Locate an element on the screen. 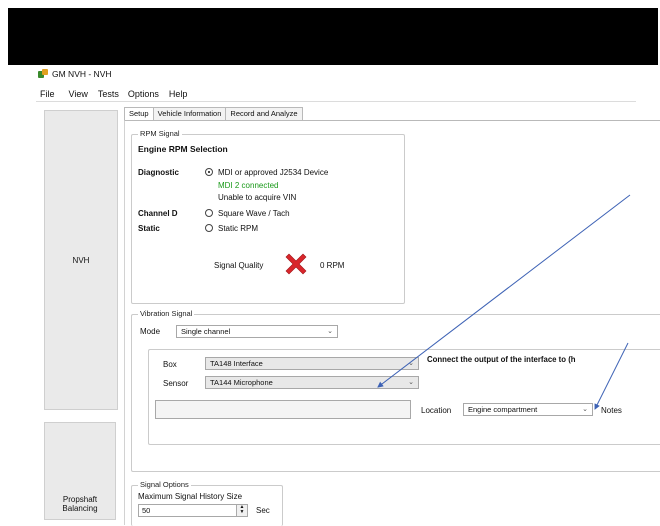  annotation-arrow-sensor is located at coordinates (504, 291).